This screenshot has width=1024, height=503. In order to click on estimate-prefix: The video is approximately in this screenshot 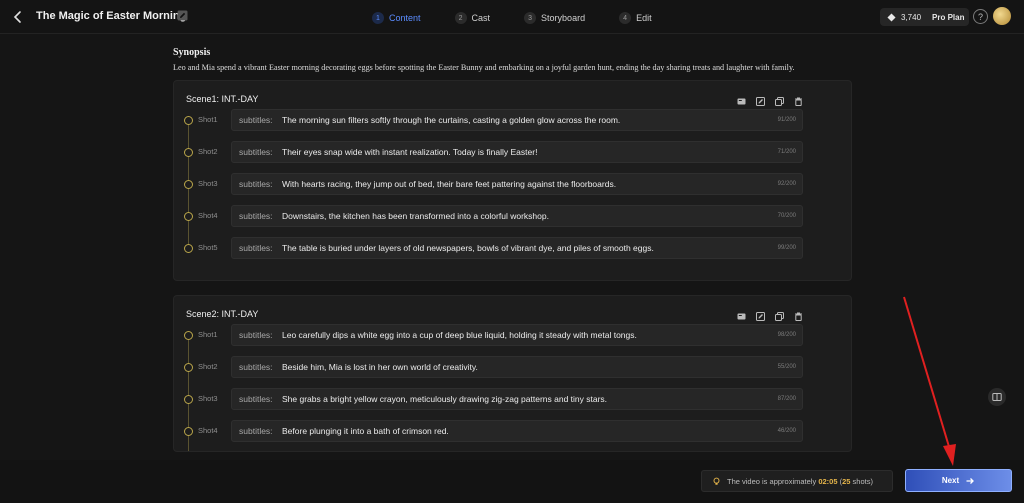, I will do `click(772, 481)`.